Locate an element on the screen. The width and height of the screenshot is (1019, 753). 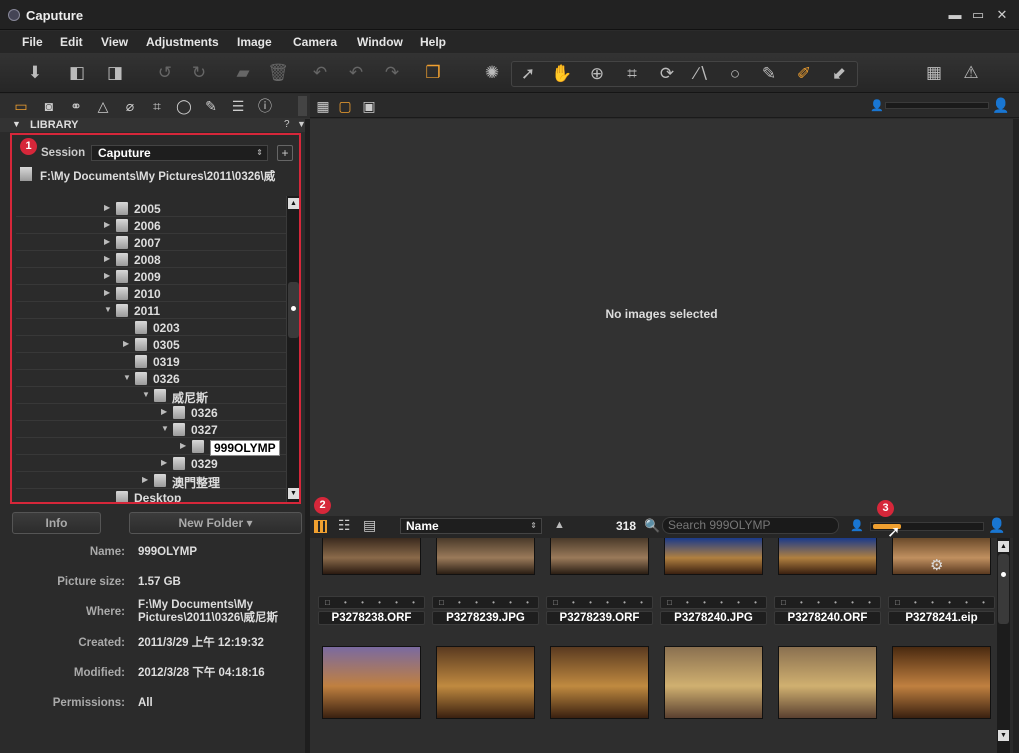
add-session-button: + is located at coordinates (285, 153).